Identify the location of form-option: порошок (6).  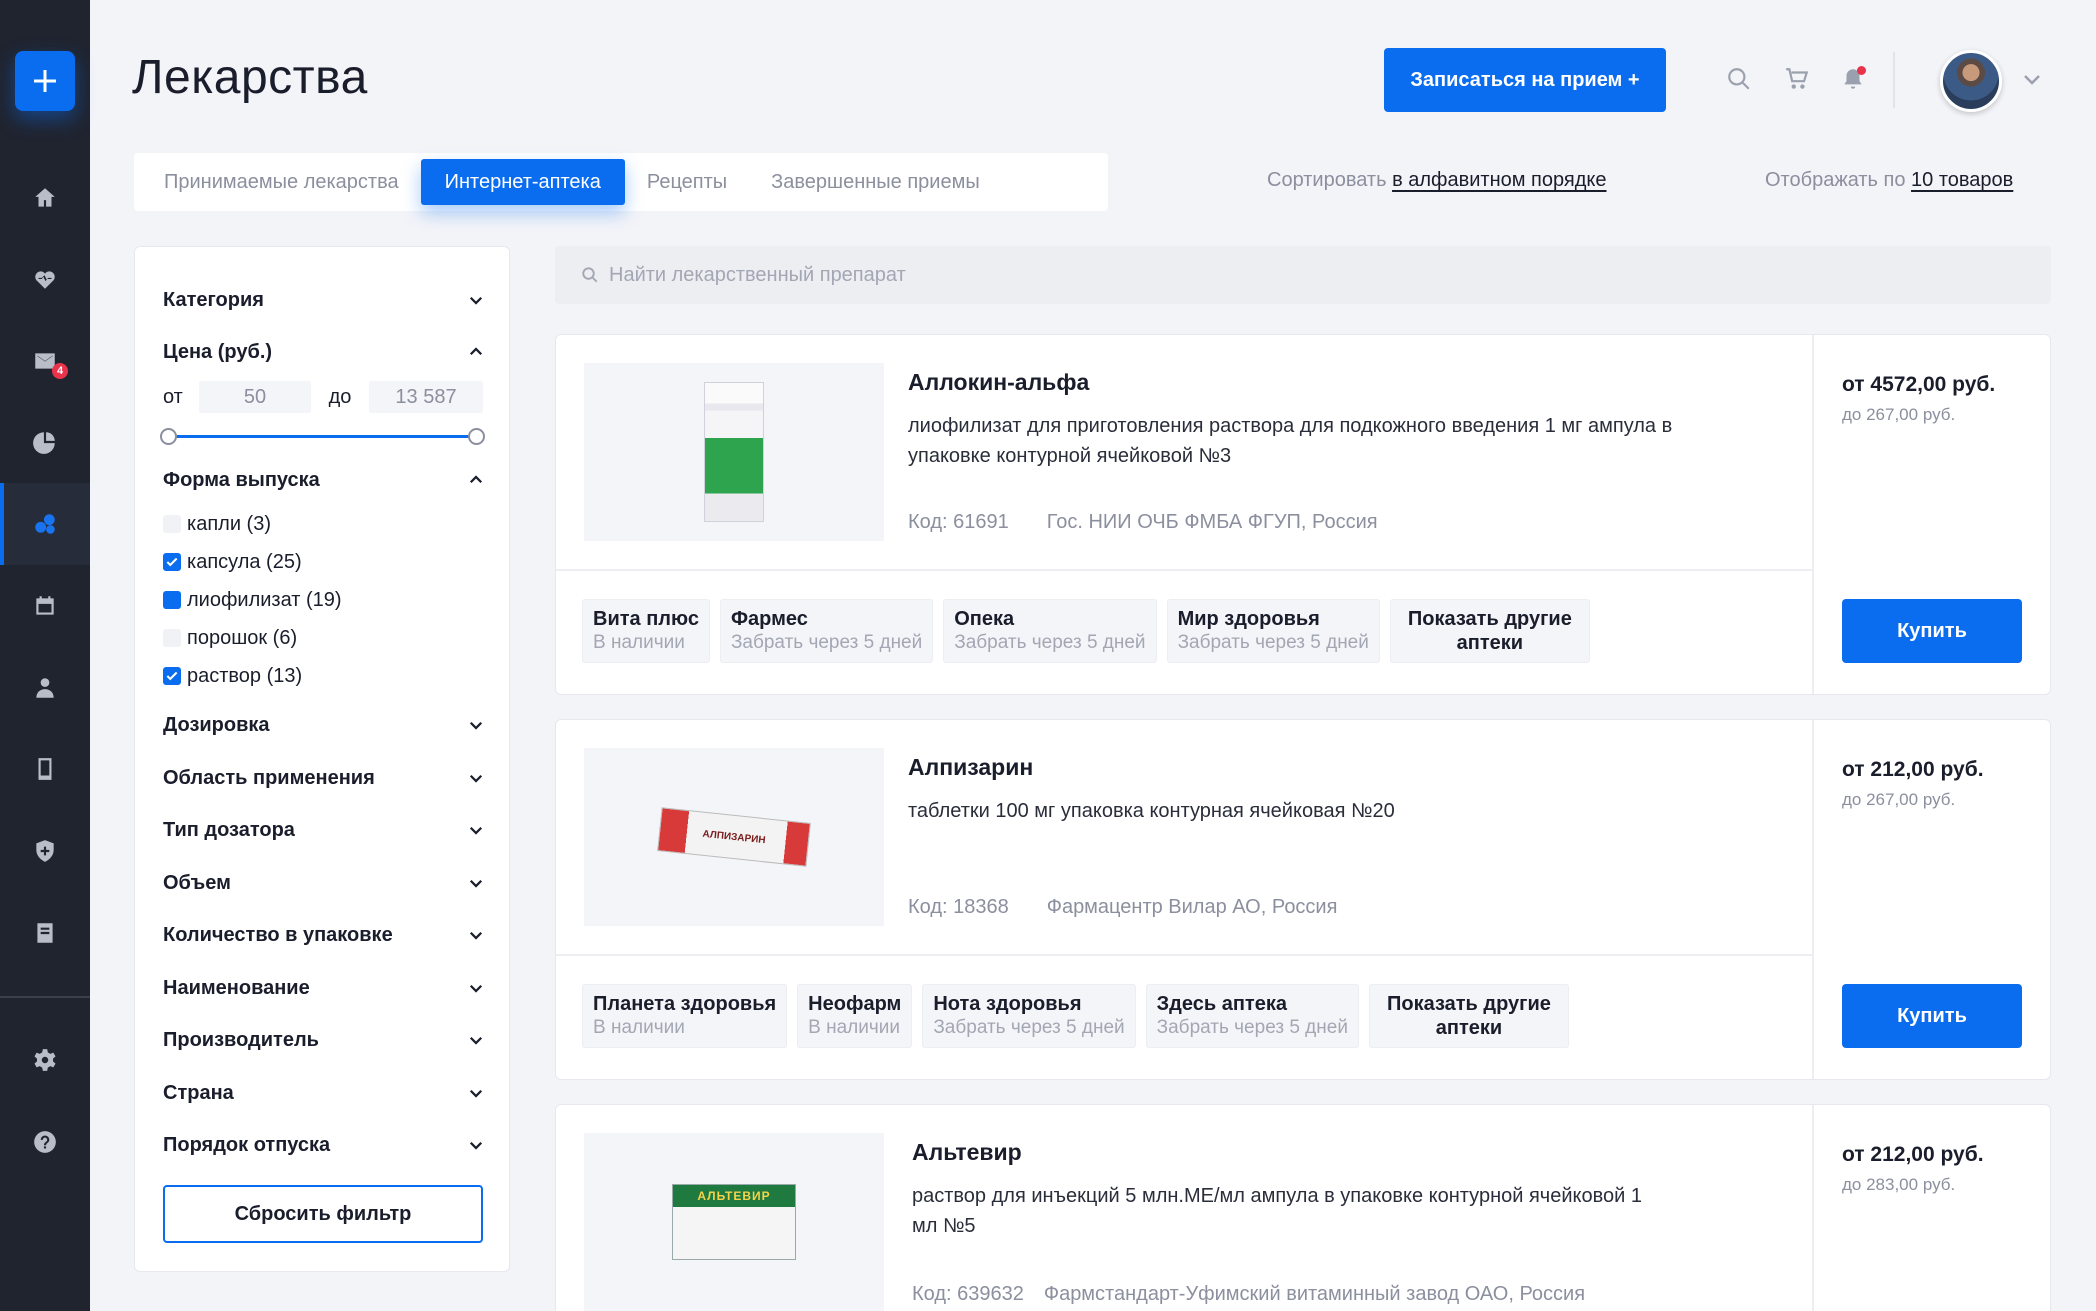
(230, 638).